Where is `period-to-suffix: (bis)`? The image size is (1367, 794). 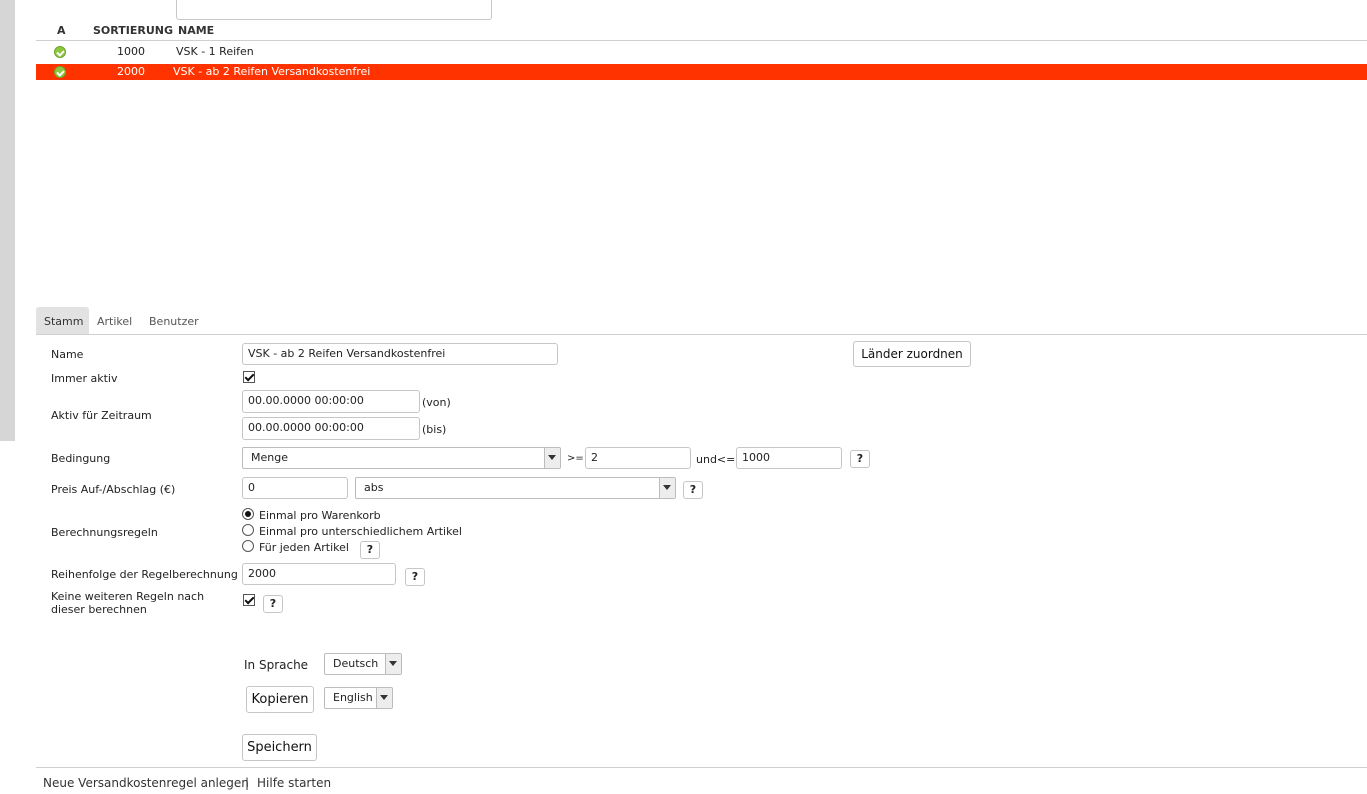 period-to-suffix: (bis) is located at coordinates (434, 429).